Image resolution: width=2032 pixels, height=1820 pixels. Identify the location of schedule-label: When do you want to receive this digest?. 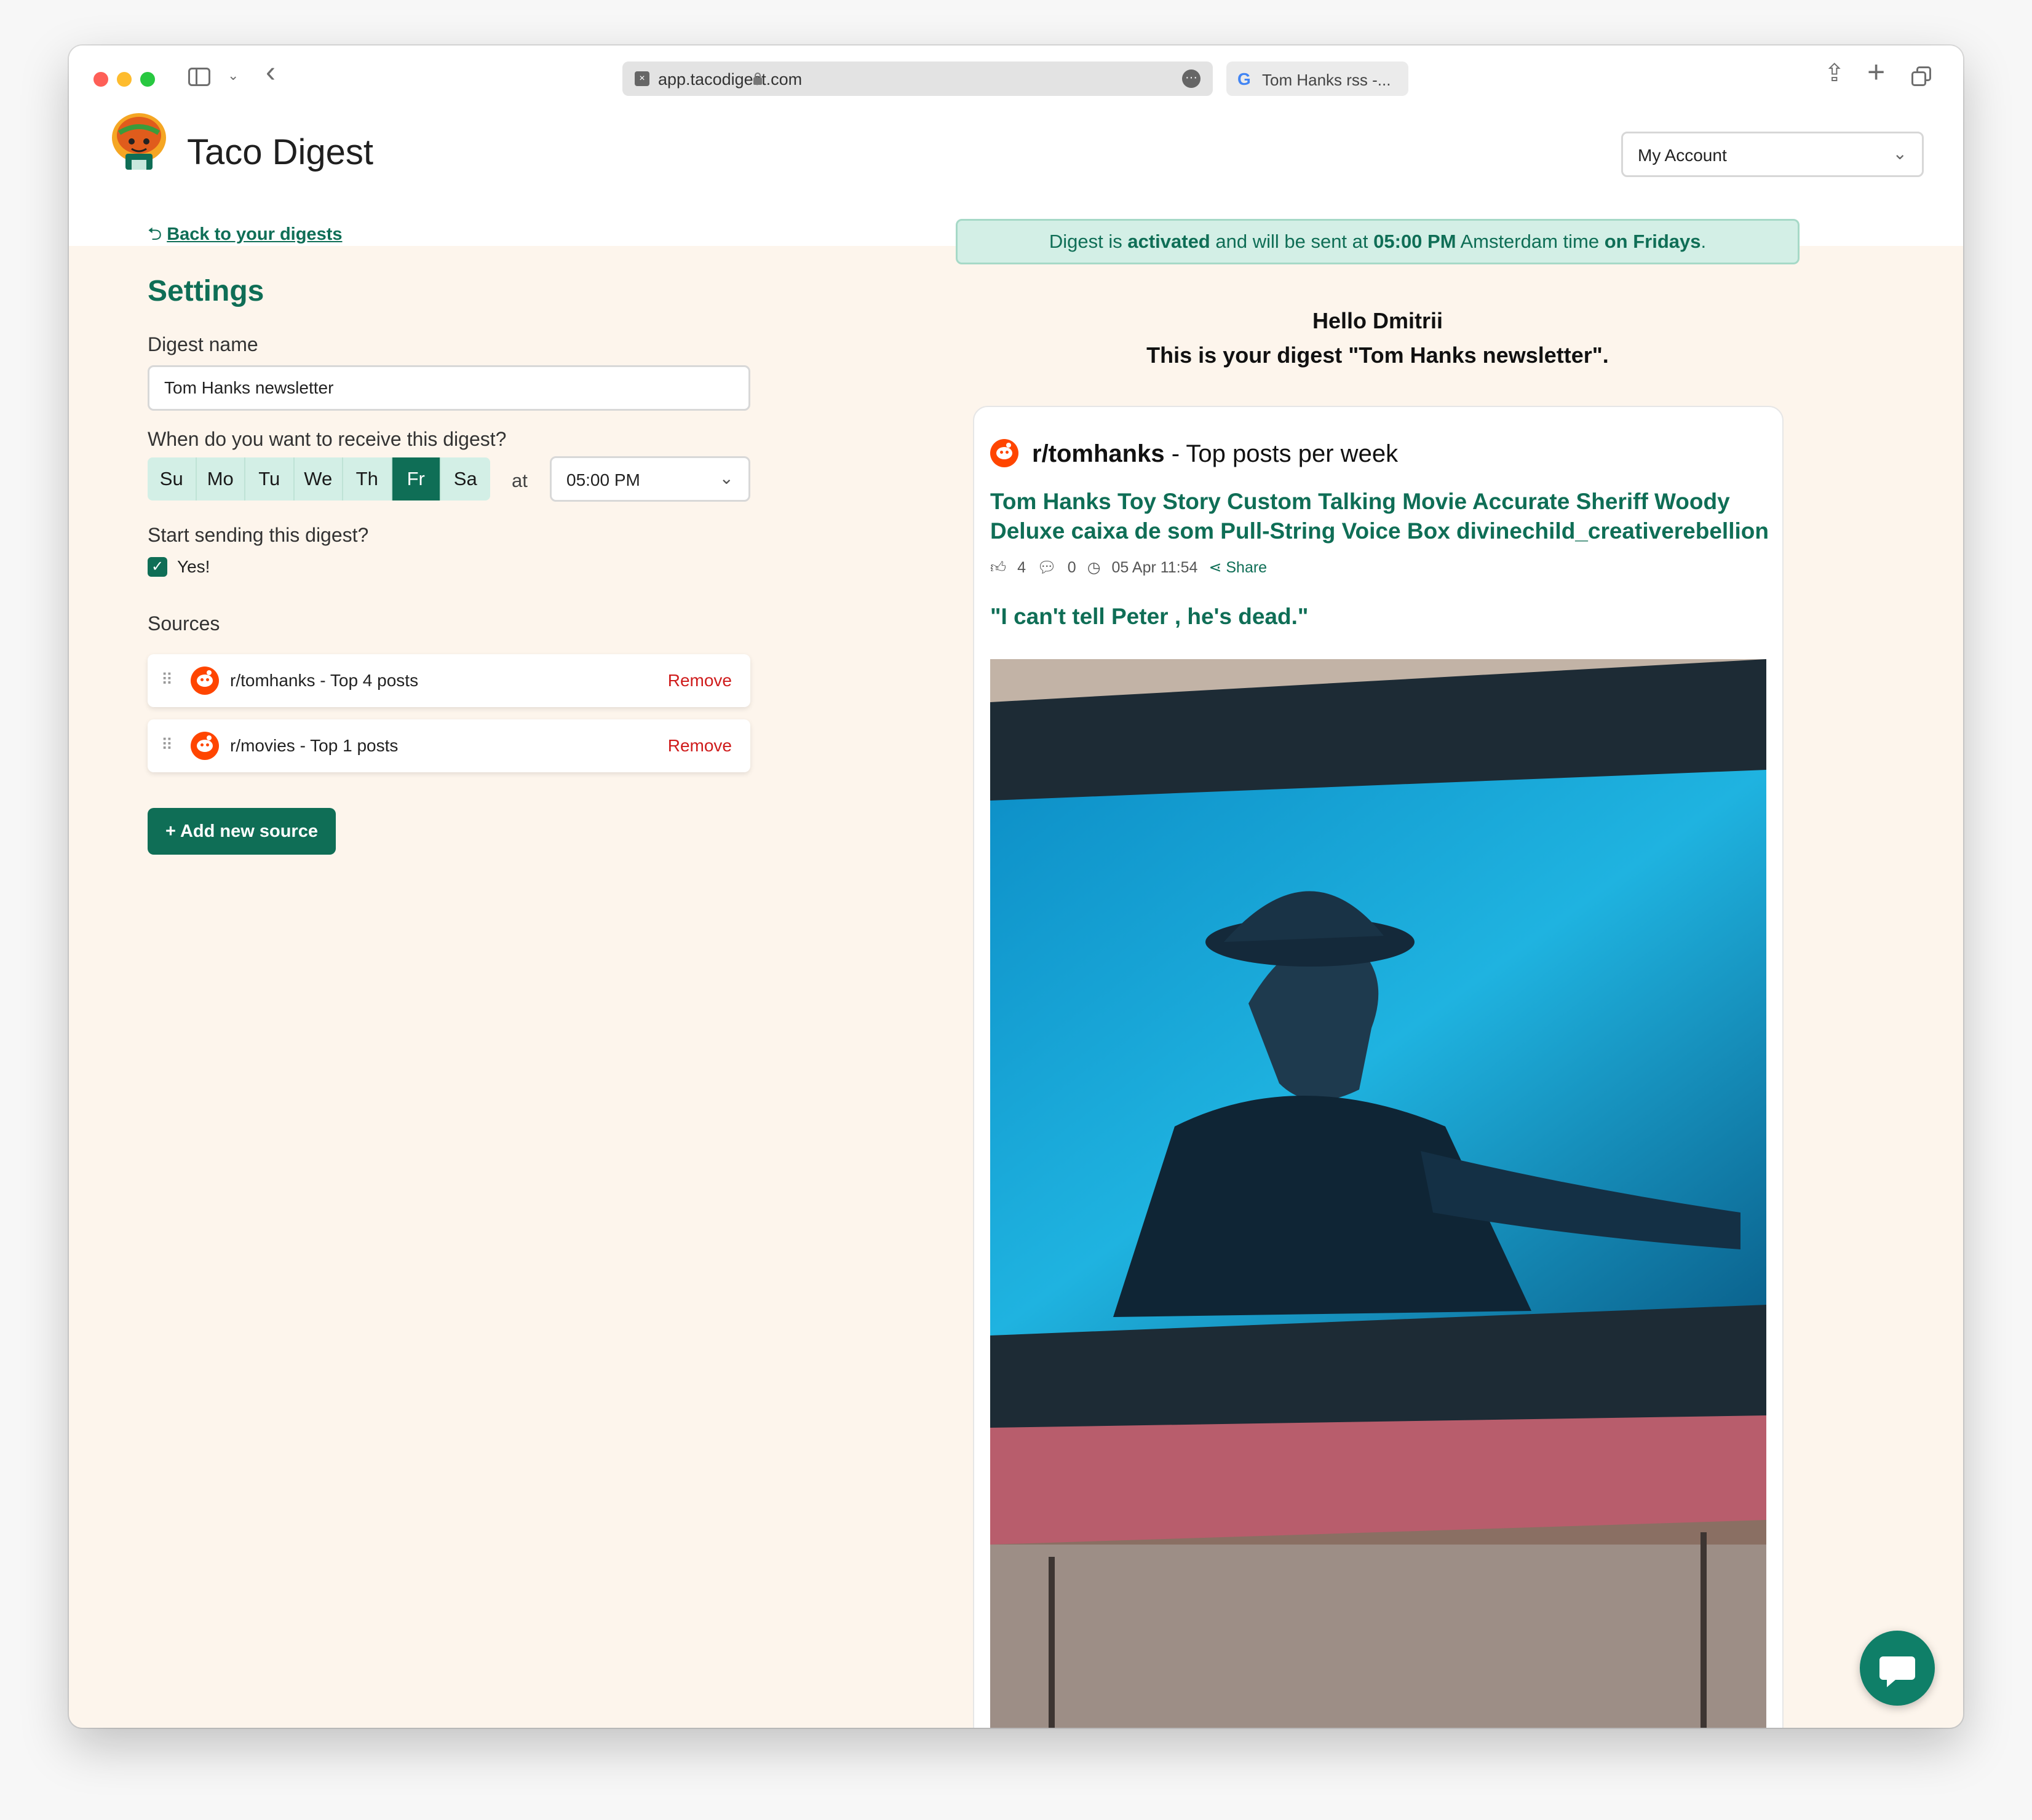
(327, 439).